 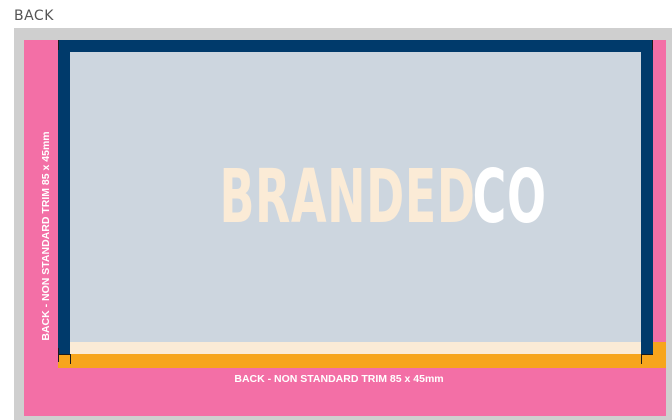 I want to click on section-label: BACK, so click(x=34, y=16).